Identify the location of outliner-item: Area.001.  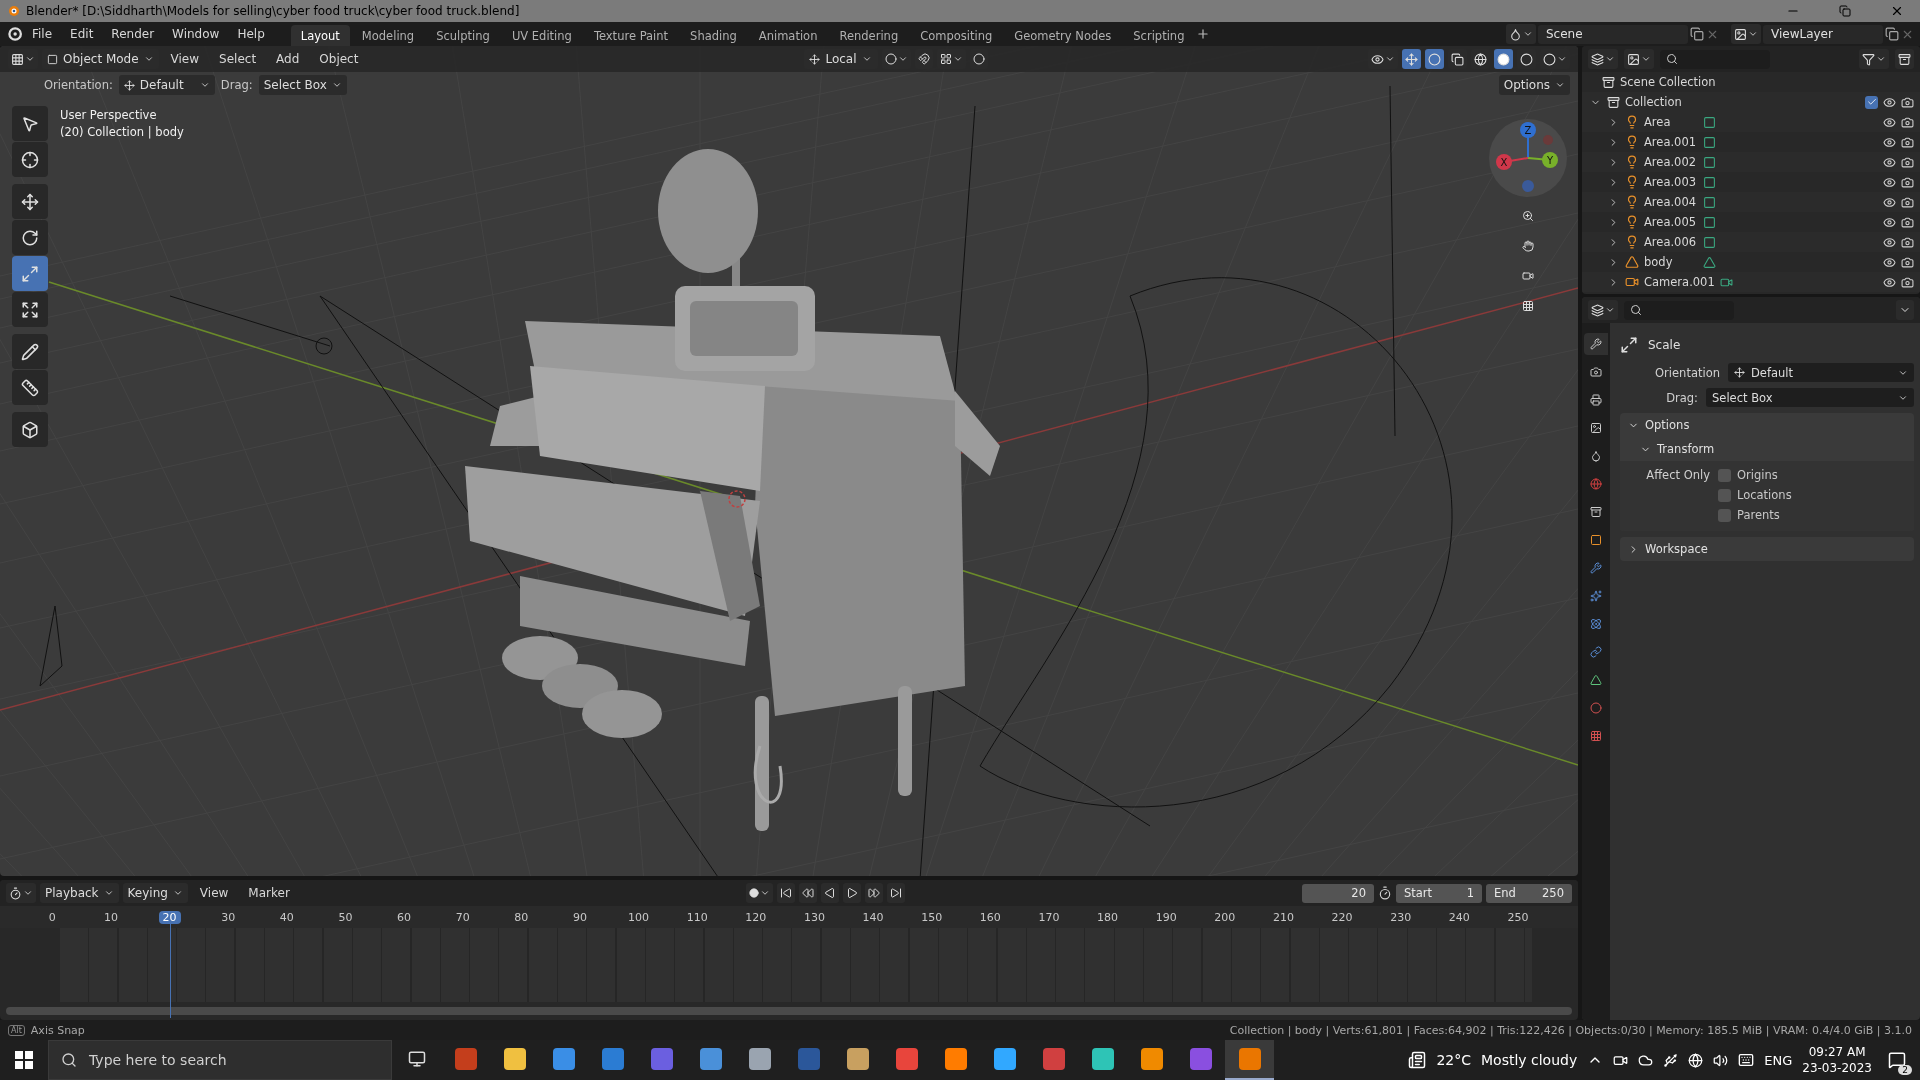
(1671, 142).